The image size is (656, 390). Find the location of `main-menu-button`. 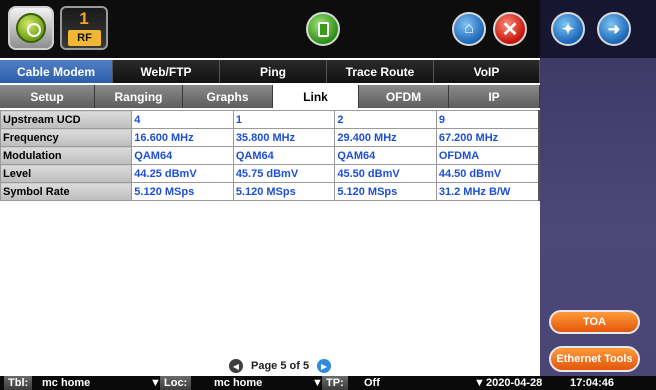

main-menu-button is located at coordinates (31, 28).